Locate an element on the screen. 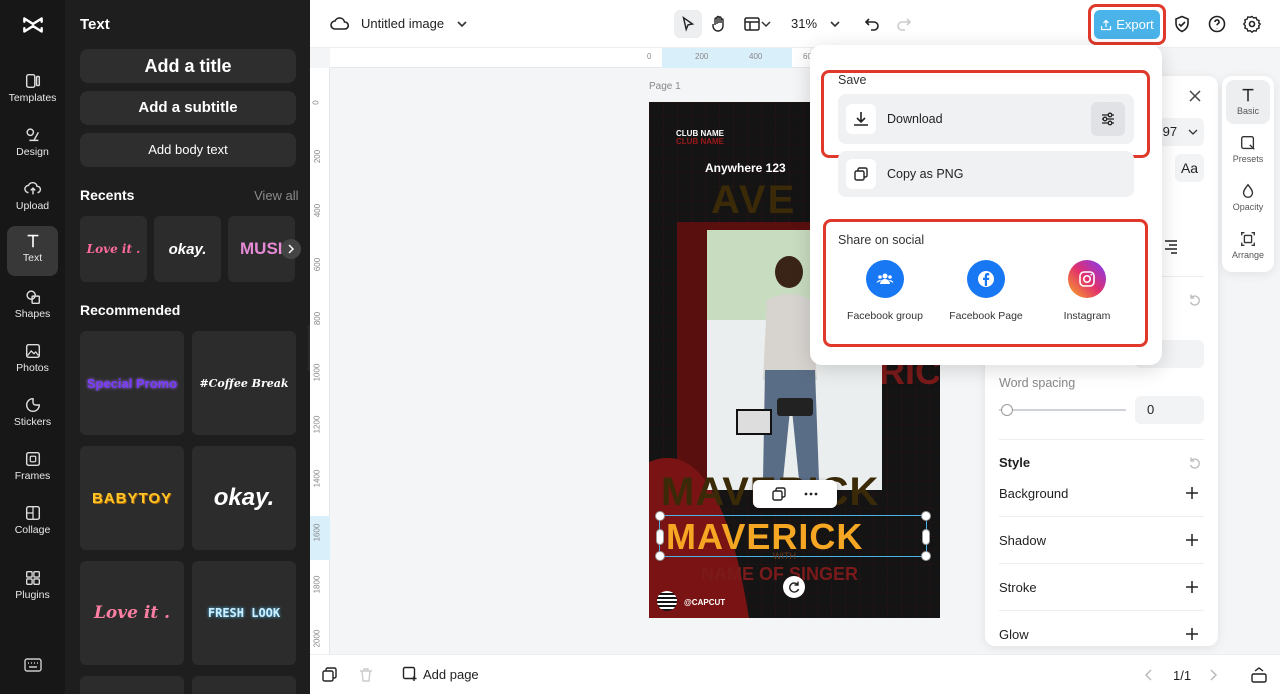  copy-as-png-option: Copy as PNG is located at coordinates (986, 174).